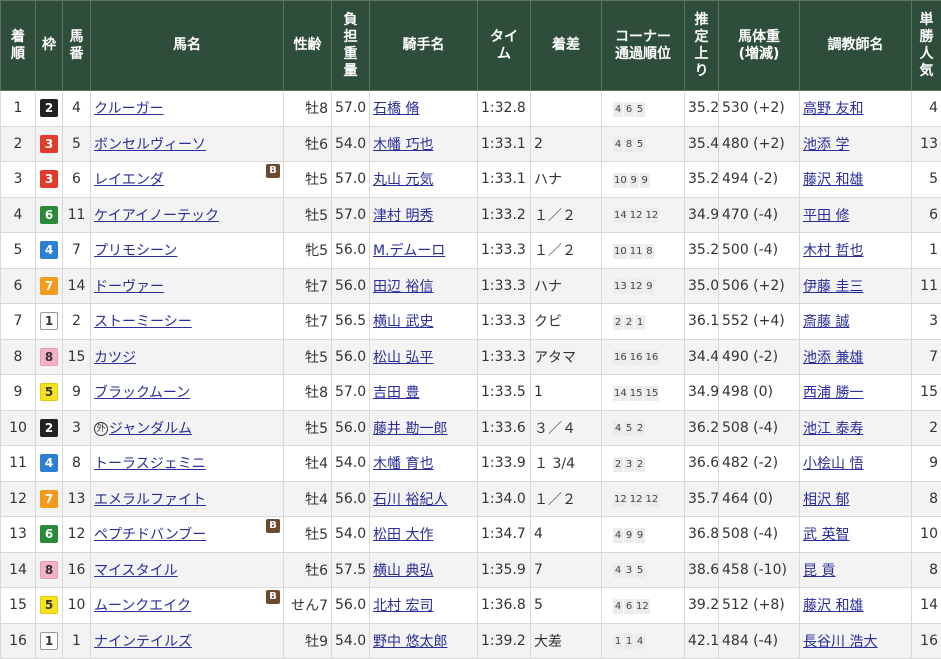 Image resolution: width=941 pixels, height=659 pixels. Describe the element at coordinates (403, 606) in the screenshot. I see `jockey-link: 北村 宏司` at that location.